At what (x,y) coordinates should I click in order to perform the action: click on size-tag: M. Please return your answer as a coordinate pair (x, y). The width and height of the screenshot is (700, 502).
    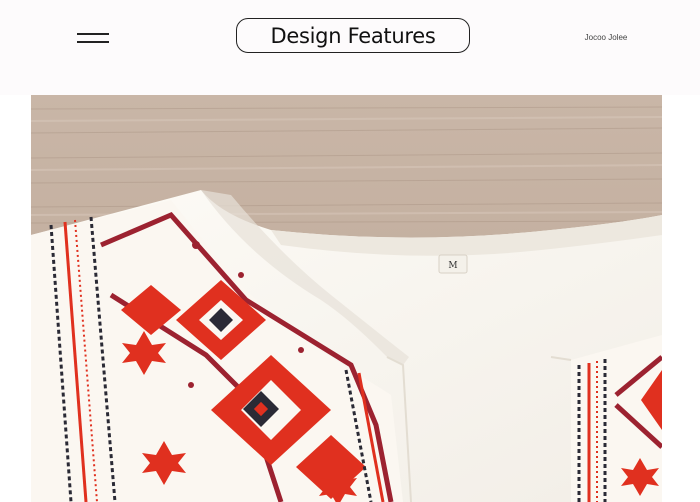
    Looking at the image, I should click on (452, 266).